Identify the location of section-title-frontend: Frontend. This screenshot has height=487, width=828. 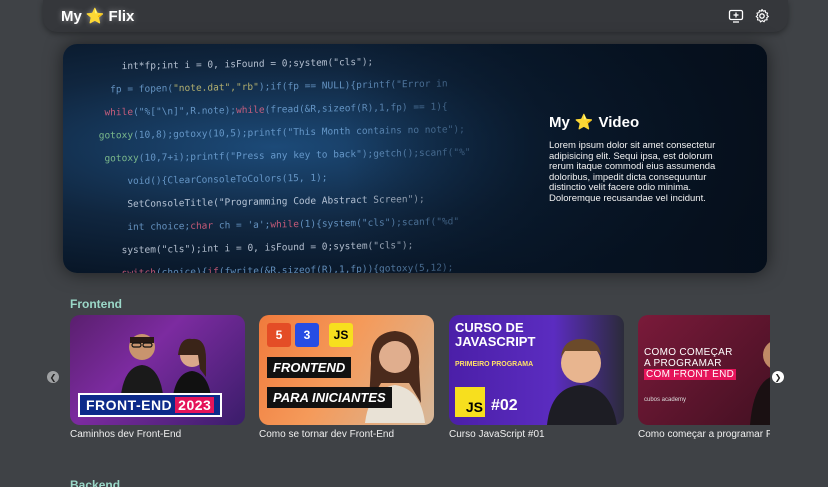
(96, 304).